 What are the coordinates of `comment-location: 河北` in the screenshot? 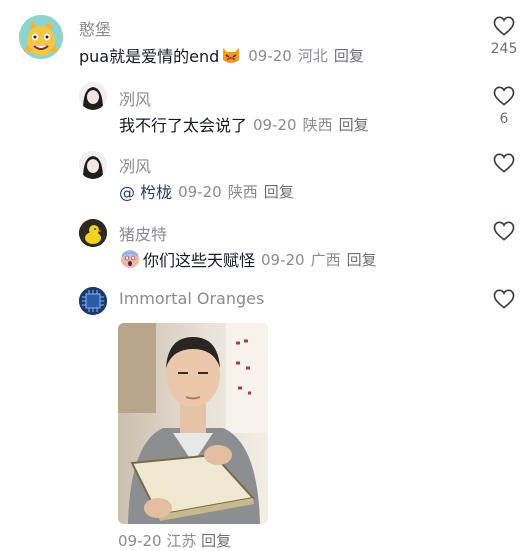 It's located at (312, 55).